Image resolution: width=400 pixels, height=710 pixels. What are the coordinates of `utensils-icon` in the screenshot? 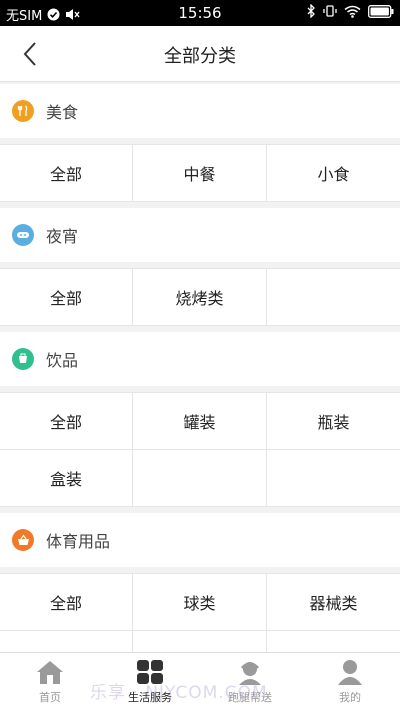 It's located at (23, 111).